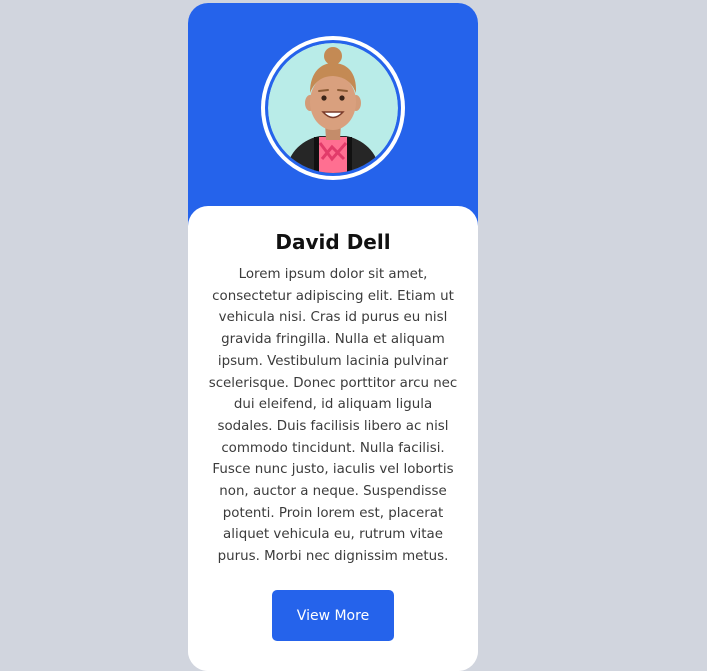 Image resolution: width=707 pixels, height=671 pixels. What do you see at coordinates (333, 615) in the screenshot?
I see `view-more-button: View More` at bounding box center [333, 615].